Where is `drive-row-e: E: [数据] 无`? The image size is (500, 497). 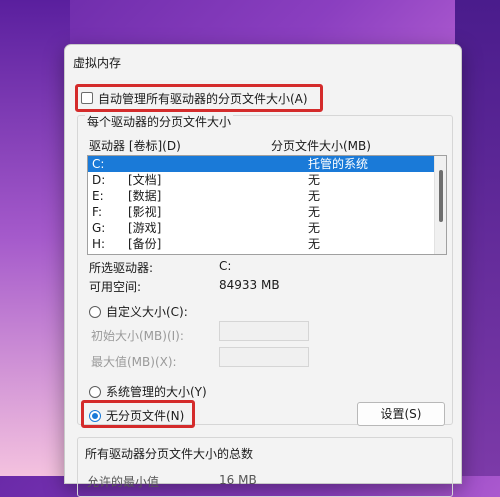
drive-row-e: E: [数据] 无 is located at coordinates (261, 196).